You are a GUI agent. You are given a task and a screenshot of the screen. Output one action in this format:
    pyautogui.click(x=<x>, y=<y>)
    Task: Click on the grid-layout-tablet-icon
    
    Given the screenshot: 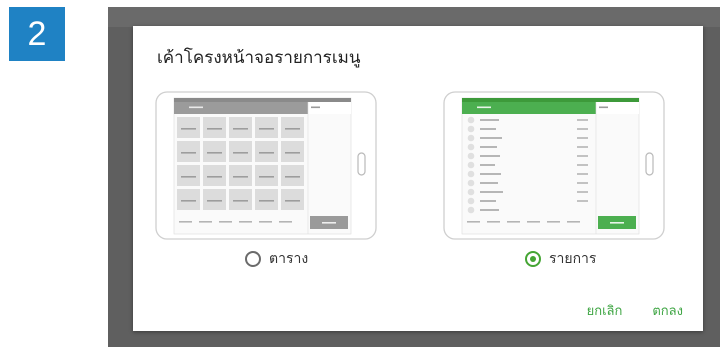 What is the action you would take?
    pyautogui.click(x=266, y=165)
    